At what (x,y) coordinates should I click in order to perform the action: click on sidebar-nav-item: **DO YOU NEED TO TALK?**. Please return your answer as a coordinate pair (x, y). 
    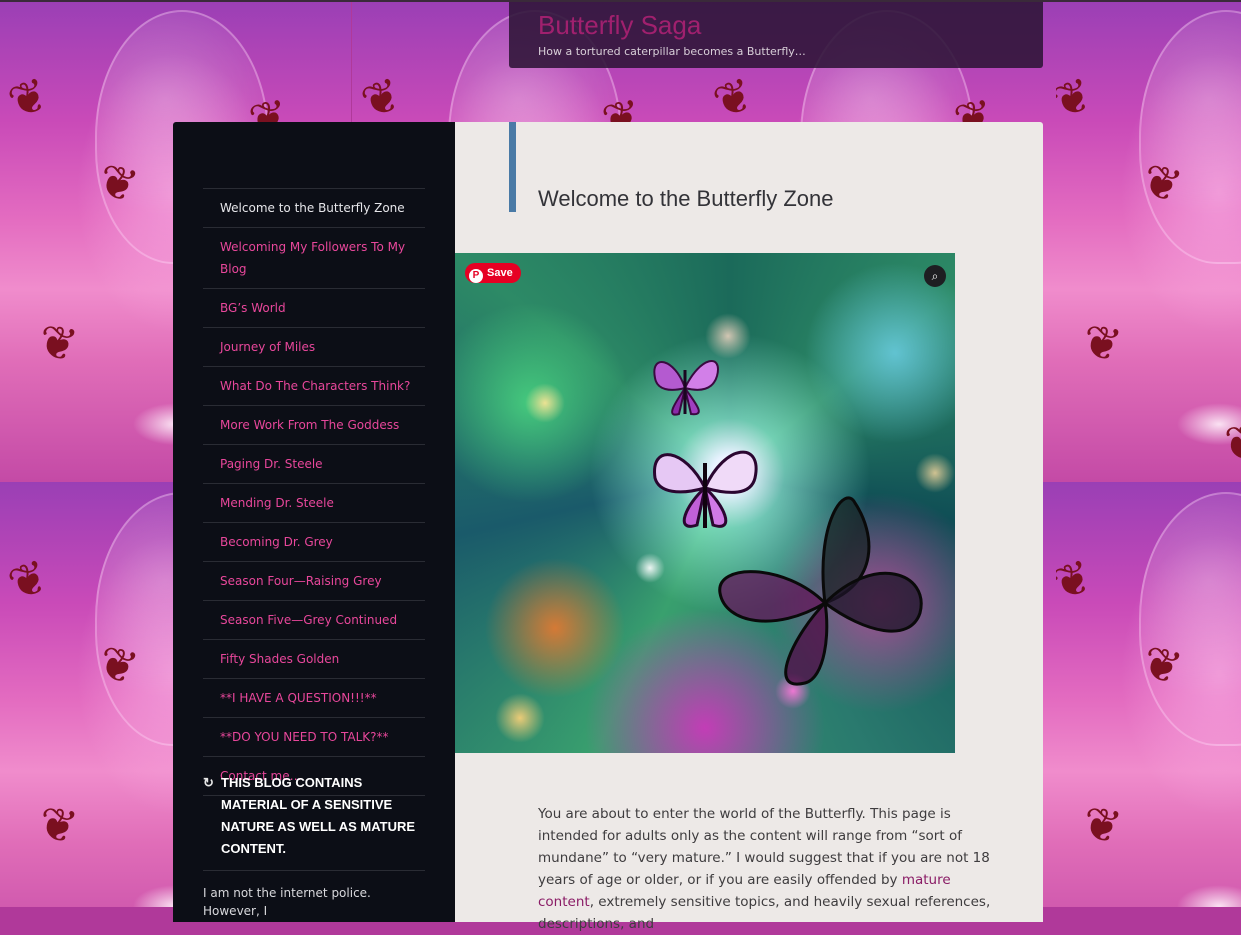
    Looking at the image, I should click on (314, 737).